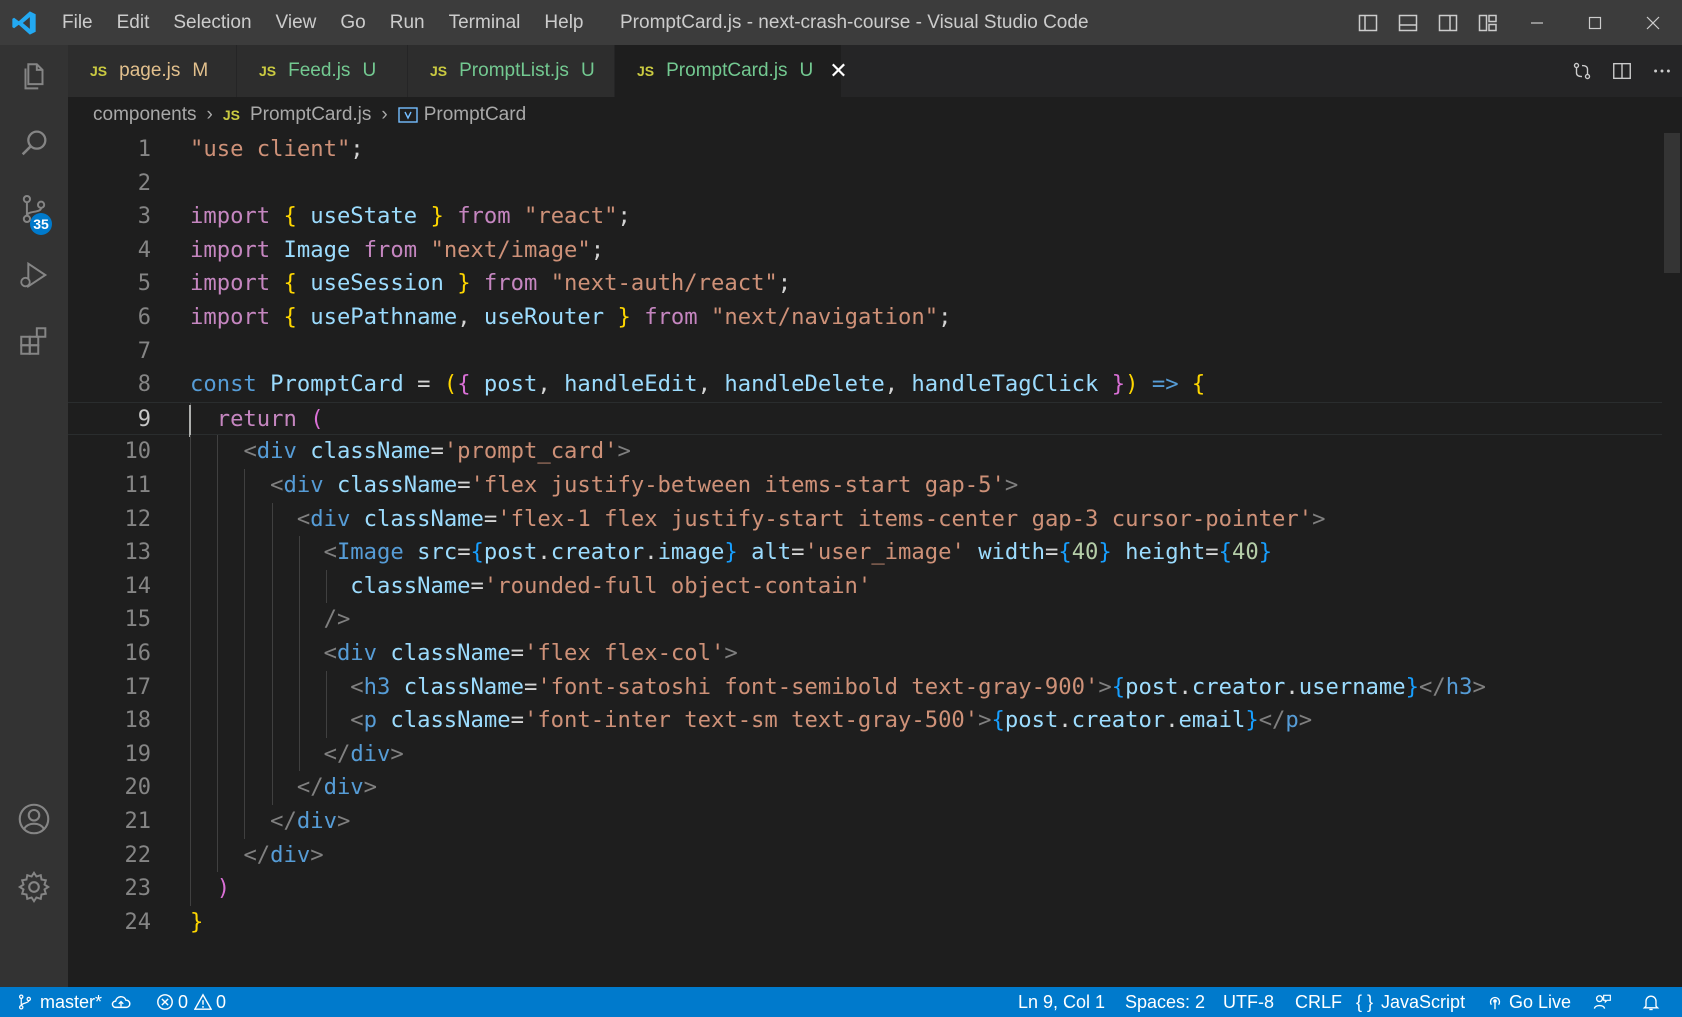 This screenshot has height=1017, width=1682. Describe the element at coordinates (34, 209) in the screenshot. I see `source-control-icon: 35` at that location.